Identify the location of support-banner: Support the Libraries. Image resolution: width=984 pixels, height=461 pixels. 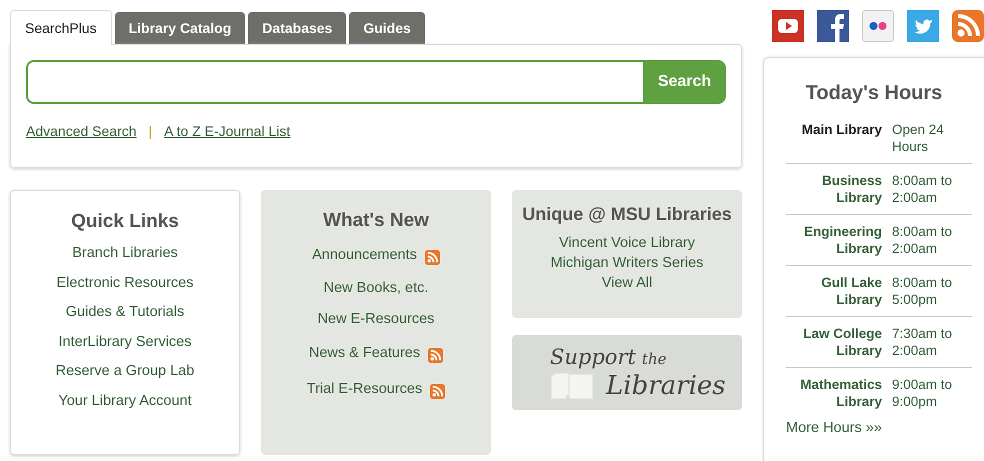
(627, 372).